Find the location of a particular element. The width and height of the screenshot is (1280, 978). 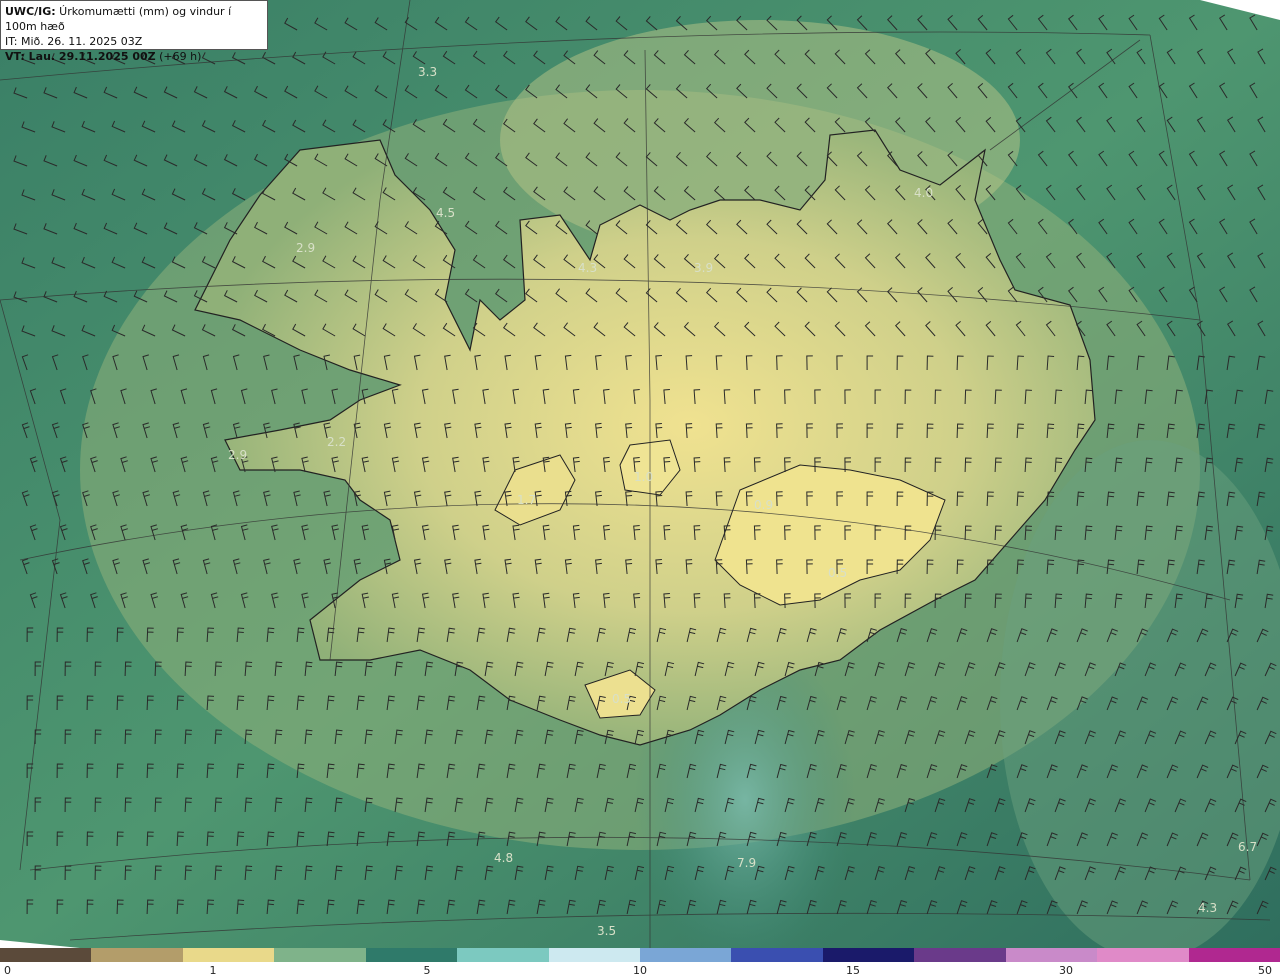

value-label: 3.5 is located at coordinates (606, 931).